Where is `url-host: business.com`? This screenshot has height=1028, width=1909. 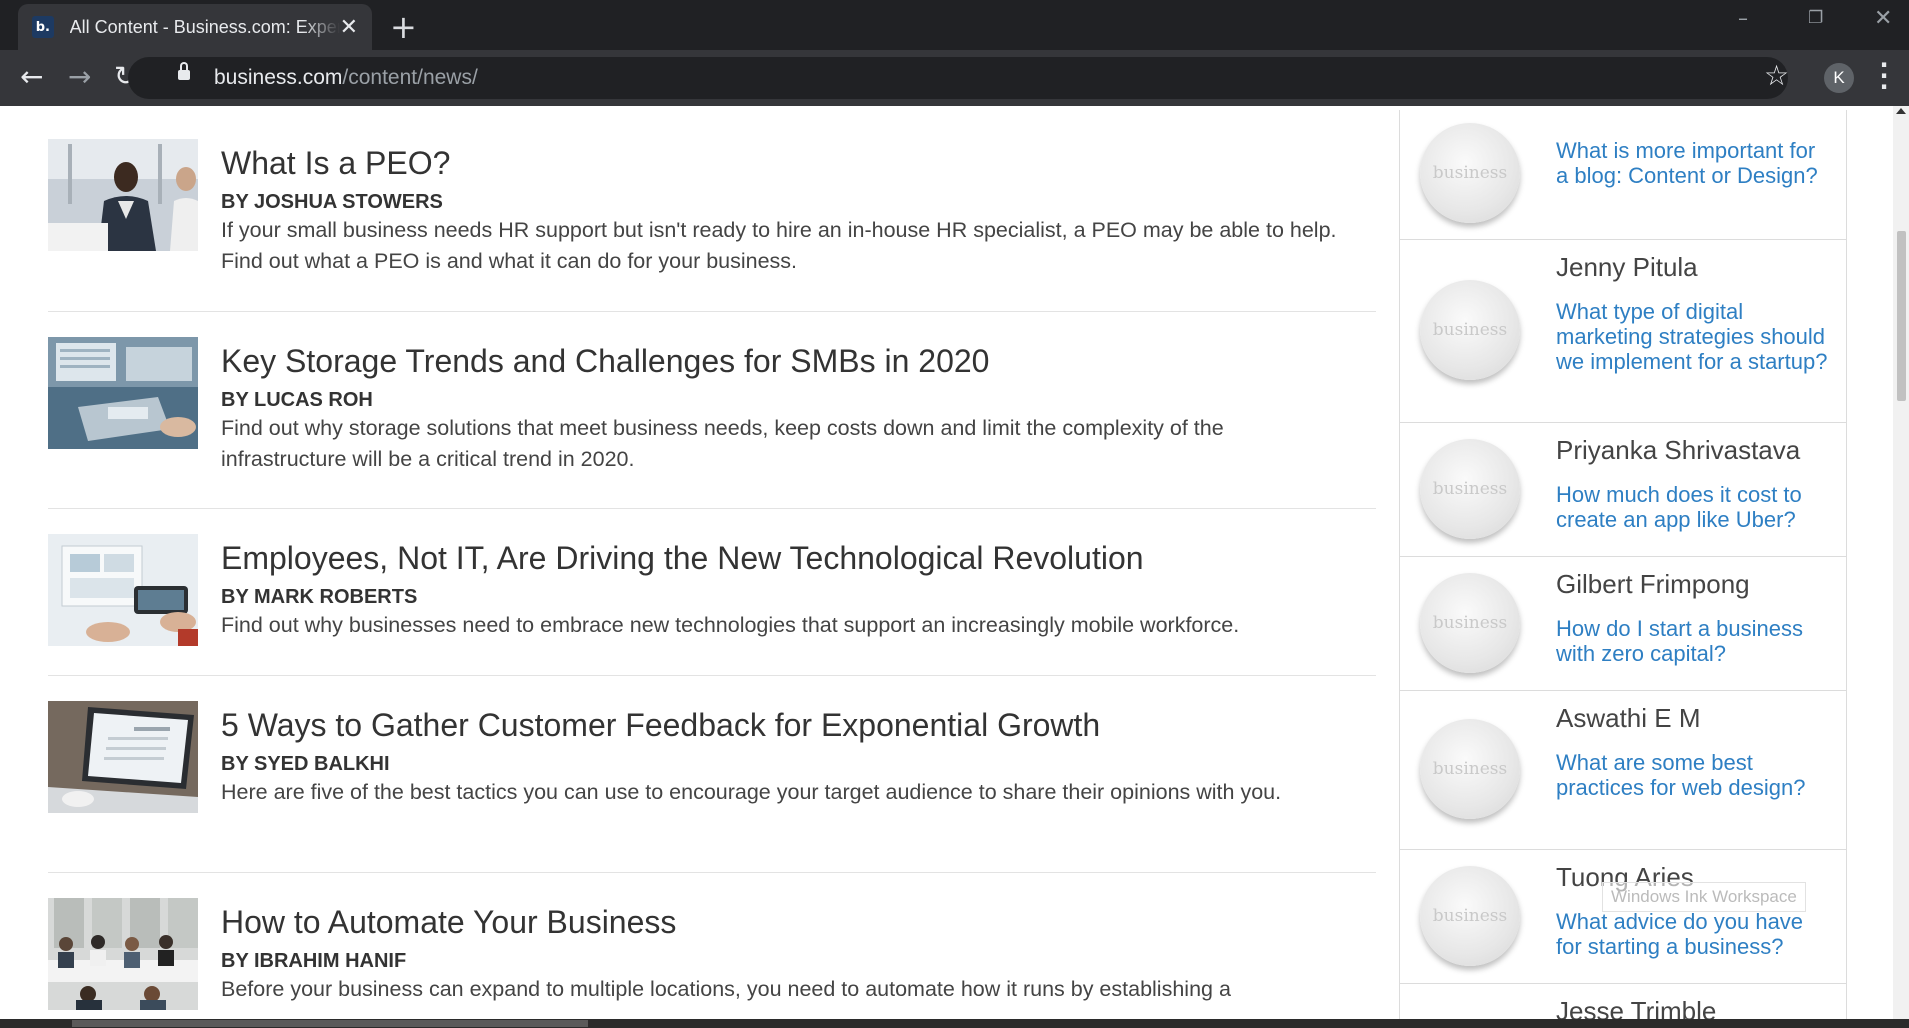
url-host: business.com is located at coordinates (278, 77).